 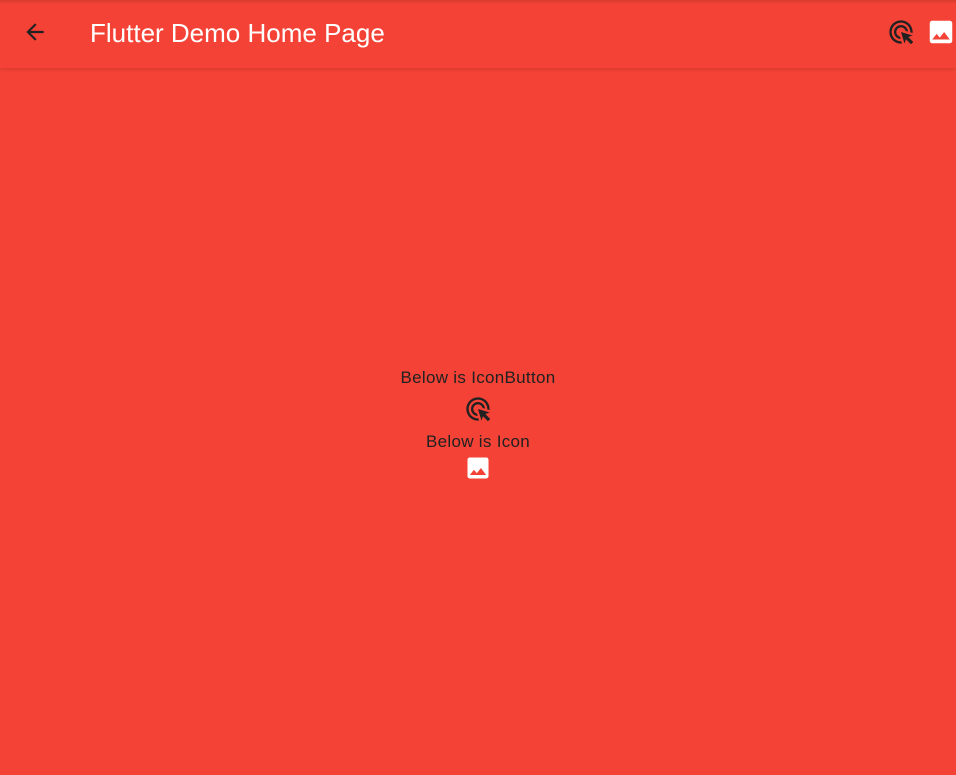 I want to click on back-button, so click(x=35, y=34).